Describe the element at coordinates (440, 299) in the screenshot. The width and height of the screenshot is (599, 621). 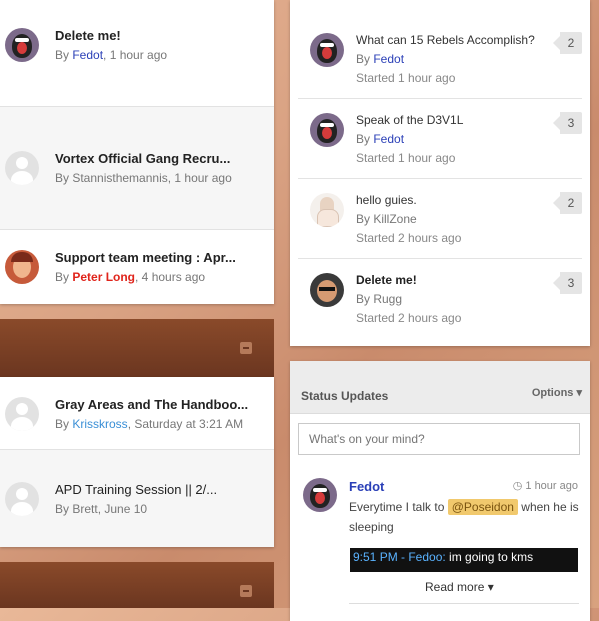
I see `topic-row: Delete me! By Rugg Started 2 hours ago 3` at that location.